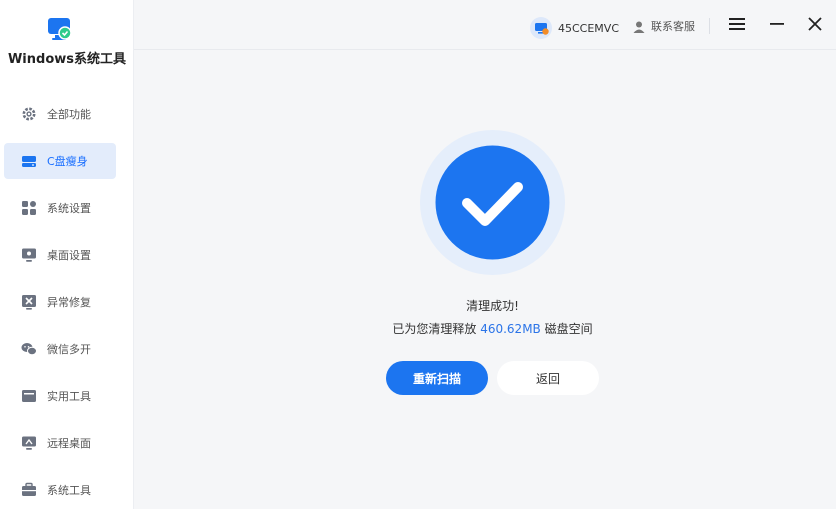  Describe the element at coordinates (69, 396) in the screenshot. I see `sidebar-item-label: 实用工具` at that location.